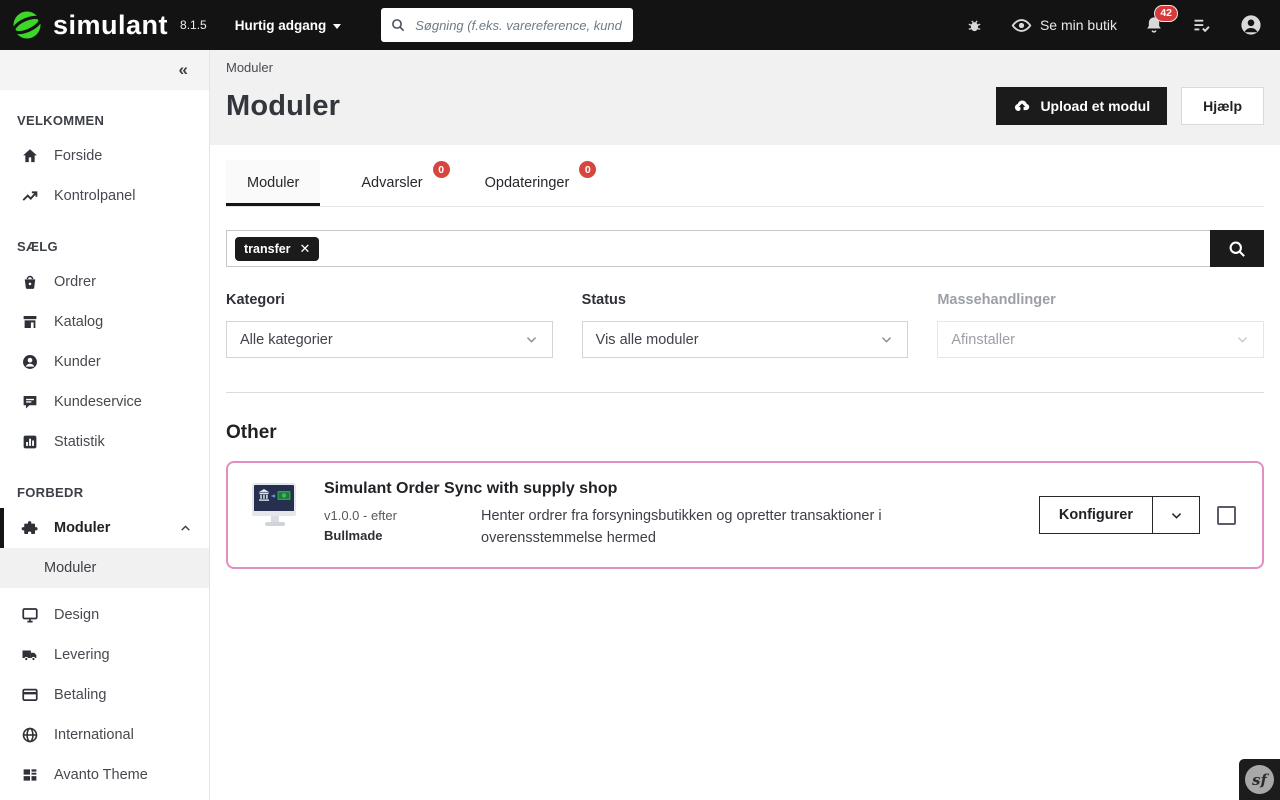 Image resolution: width=1280 pixels, height=800 pixels. Describe the element at coordinates (647, 339) in the screenshot. I see `status-value: Vis alle moduler` at that location.